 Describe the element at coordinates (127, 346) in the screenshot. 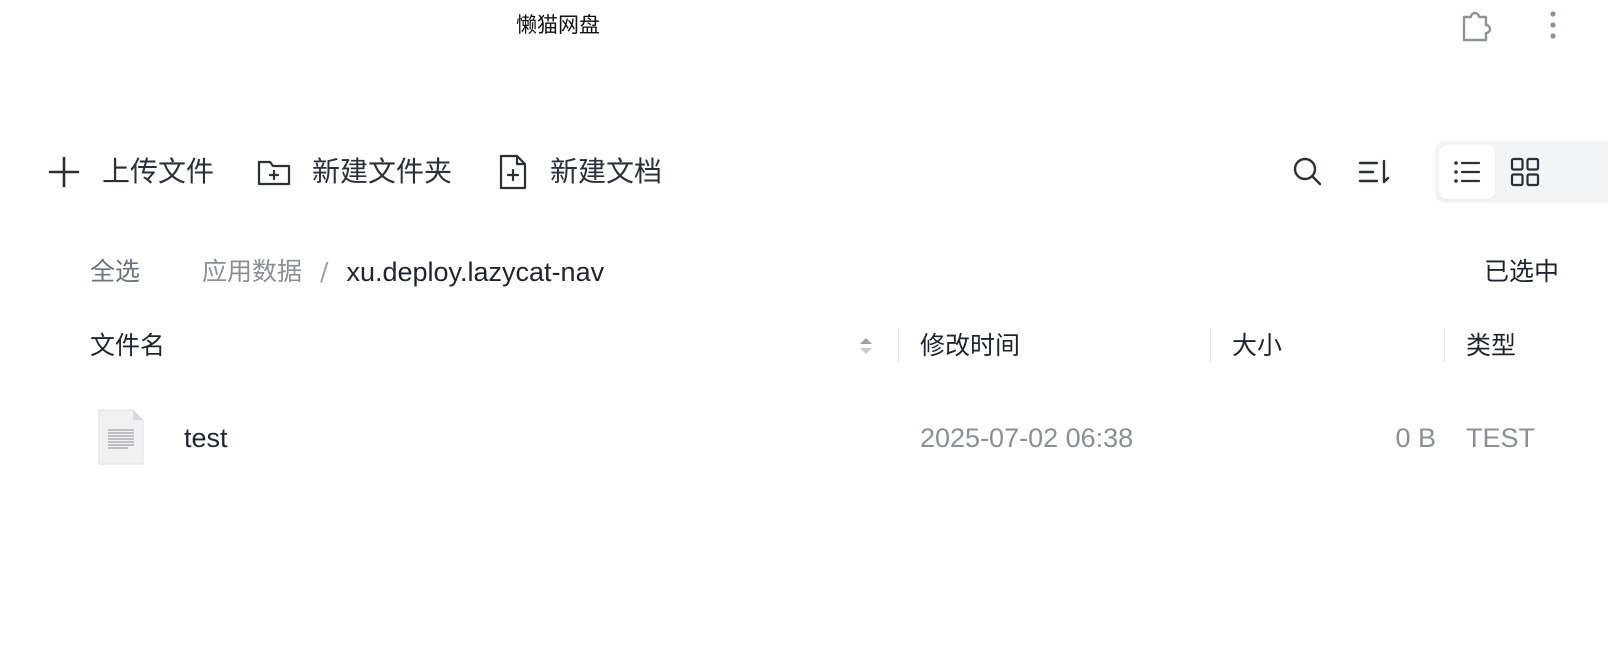

I see `column-header-name: 文件名` at that location.